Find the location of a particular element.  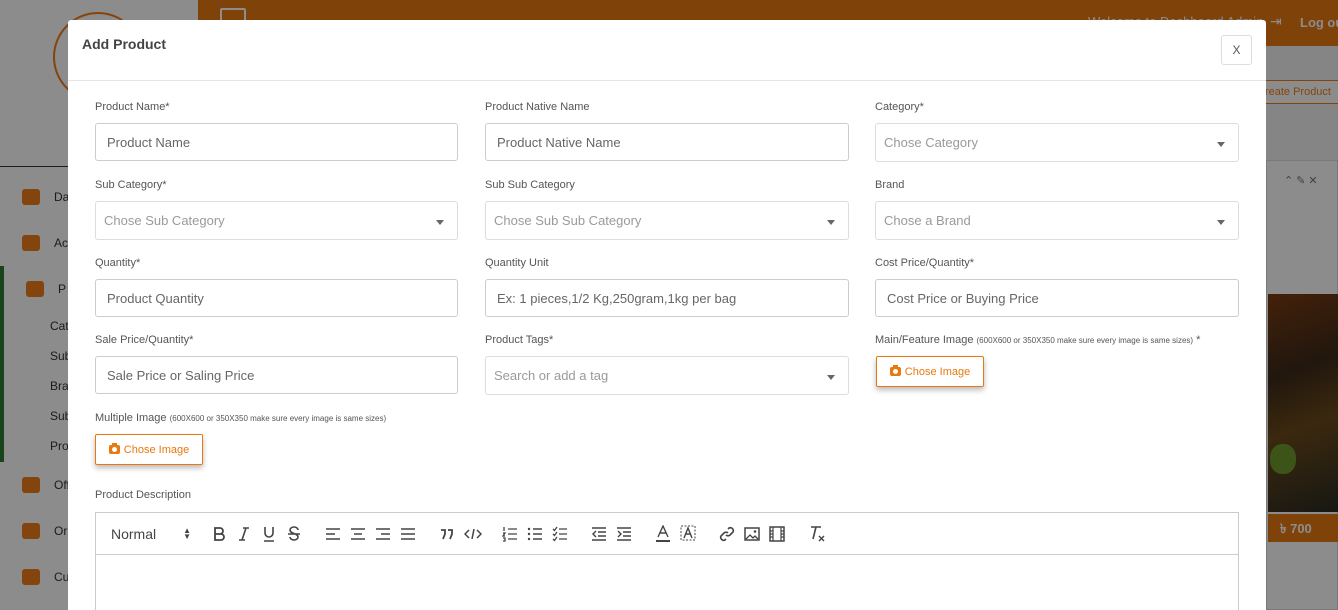

quantity-unit-input is located at coordinates (667, 298).